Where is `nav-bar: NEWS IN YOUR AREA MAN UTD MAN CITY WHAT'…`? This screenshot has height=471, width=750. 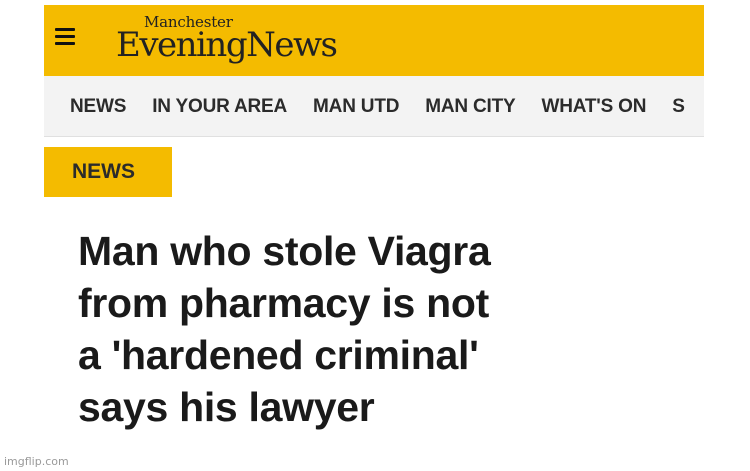 nav-bar: NEWS IN YOUR AREA MAN UTD MAN CITY WHAT'… is located at coordinates (374, 106).